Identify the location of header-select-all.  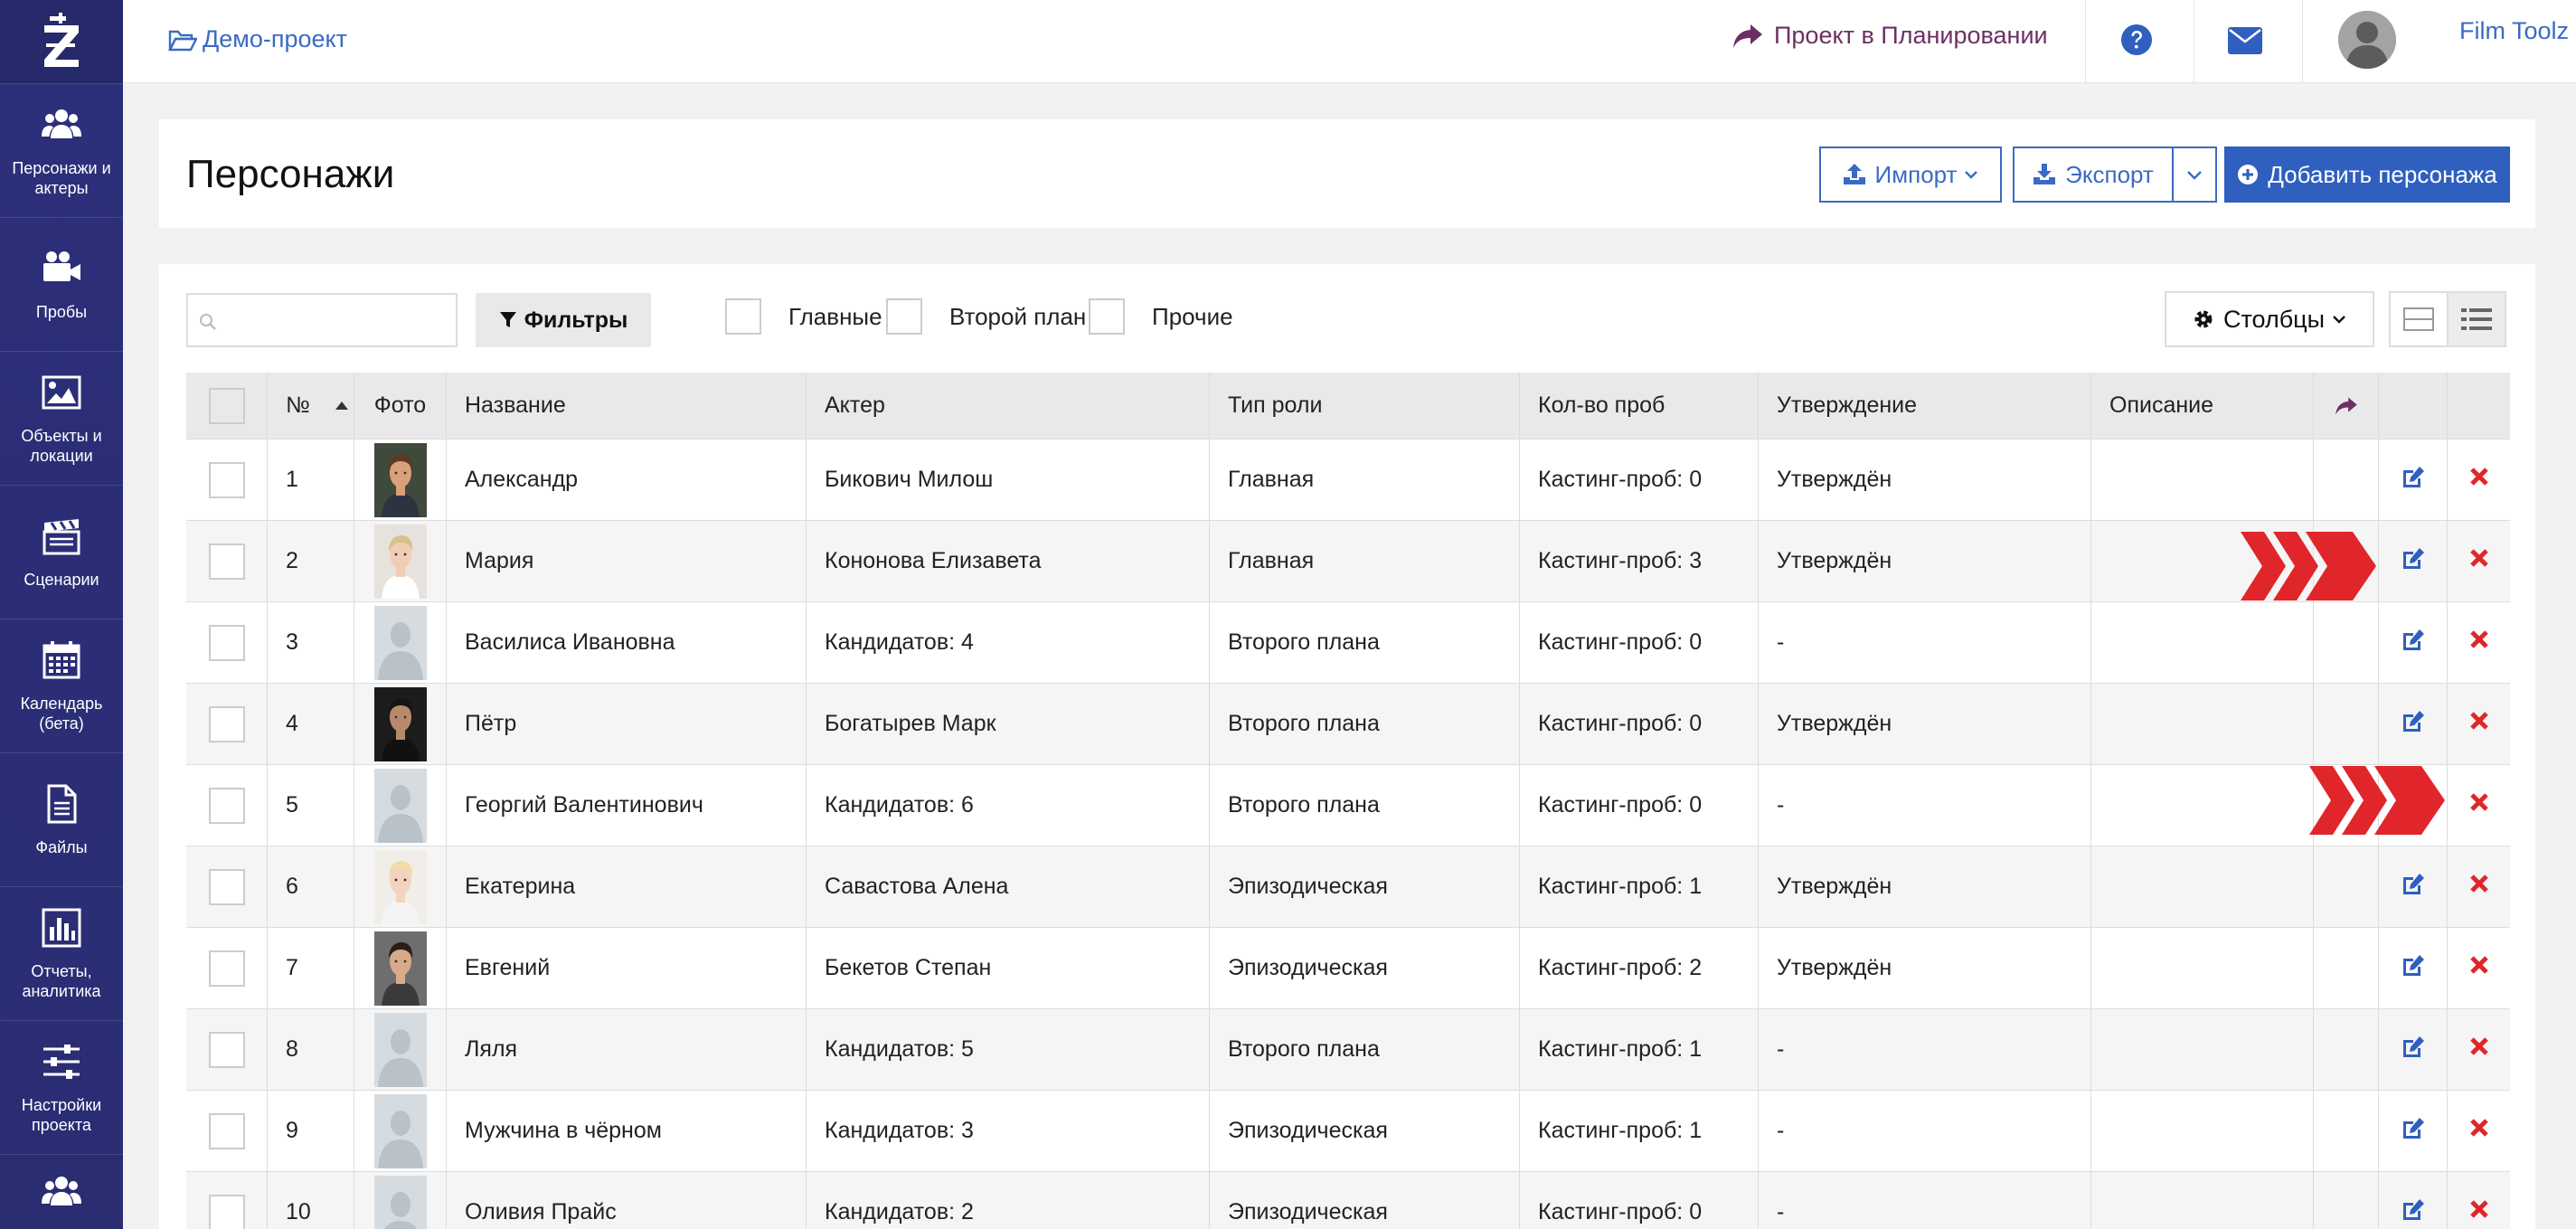
(227, 406).